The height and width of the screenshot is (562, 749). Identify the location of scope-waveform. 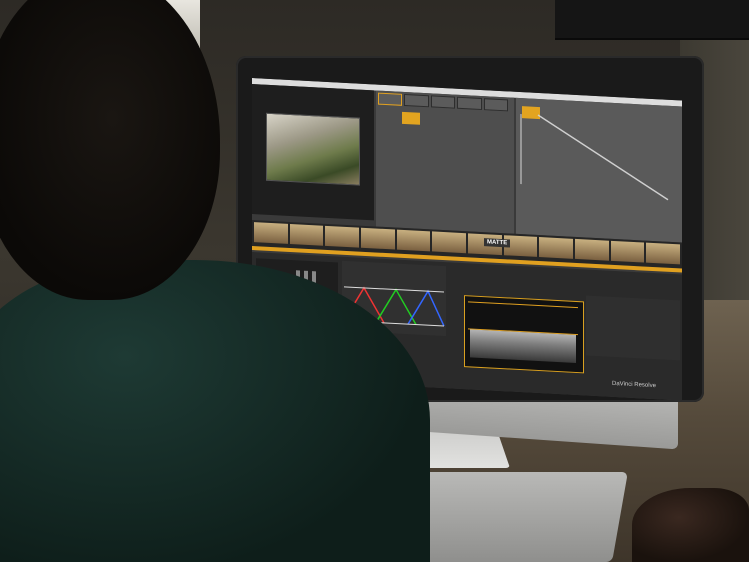
(523, 346).